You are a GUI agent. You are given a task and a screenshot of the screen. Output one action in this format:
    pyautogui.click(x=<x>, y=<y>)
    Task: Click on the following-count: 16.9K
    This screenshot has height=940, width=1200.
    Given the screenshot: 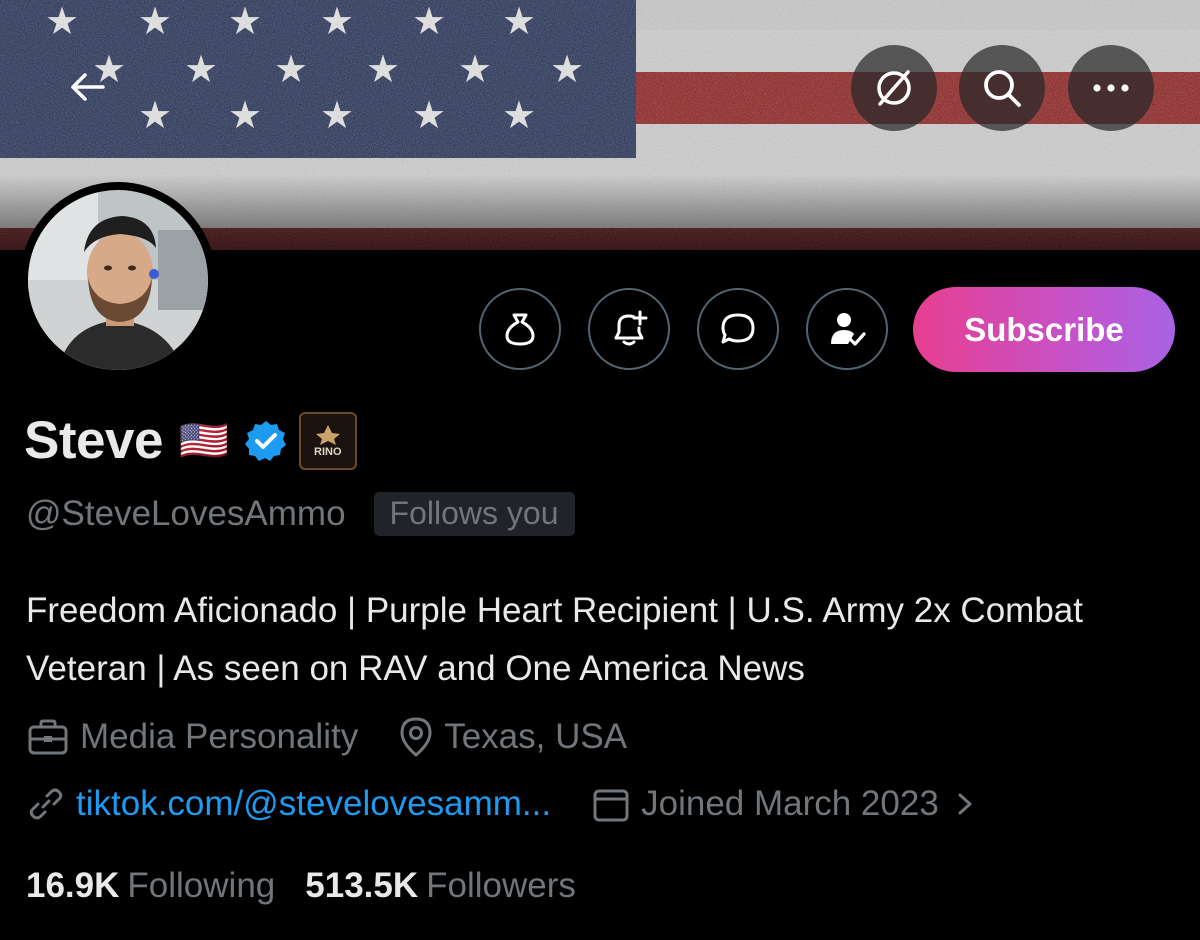 What is the action you would take?
    pyautogui.click(x=73, y=885)
    